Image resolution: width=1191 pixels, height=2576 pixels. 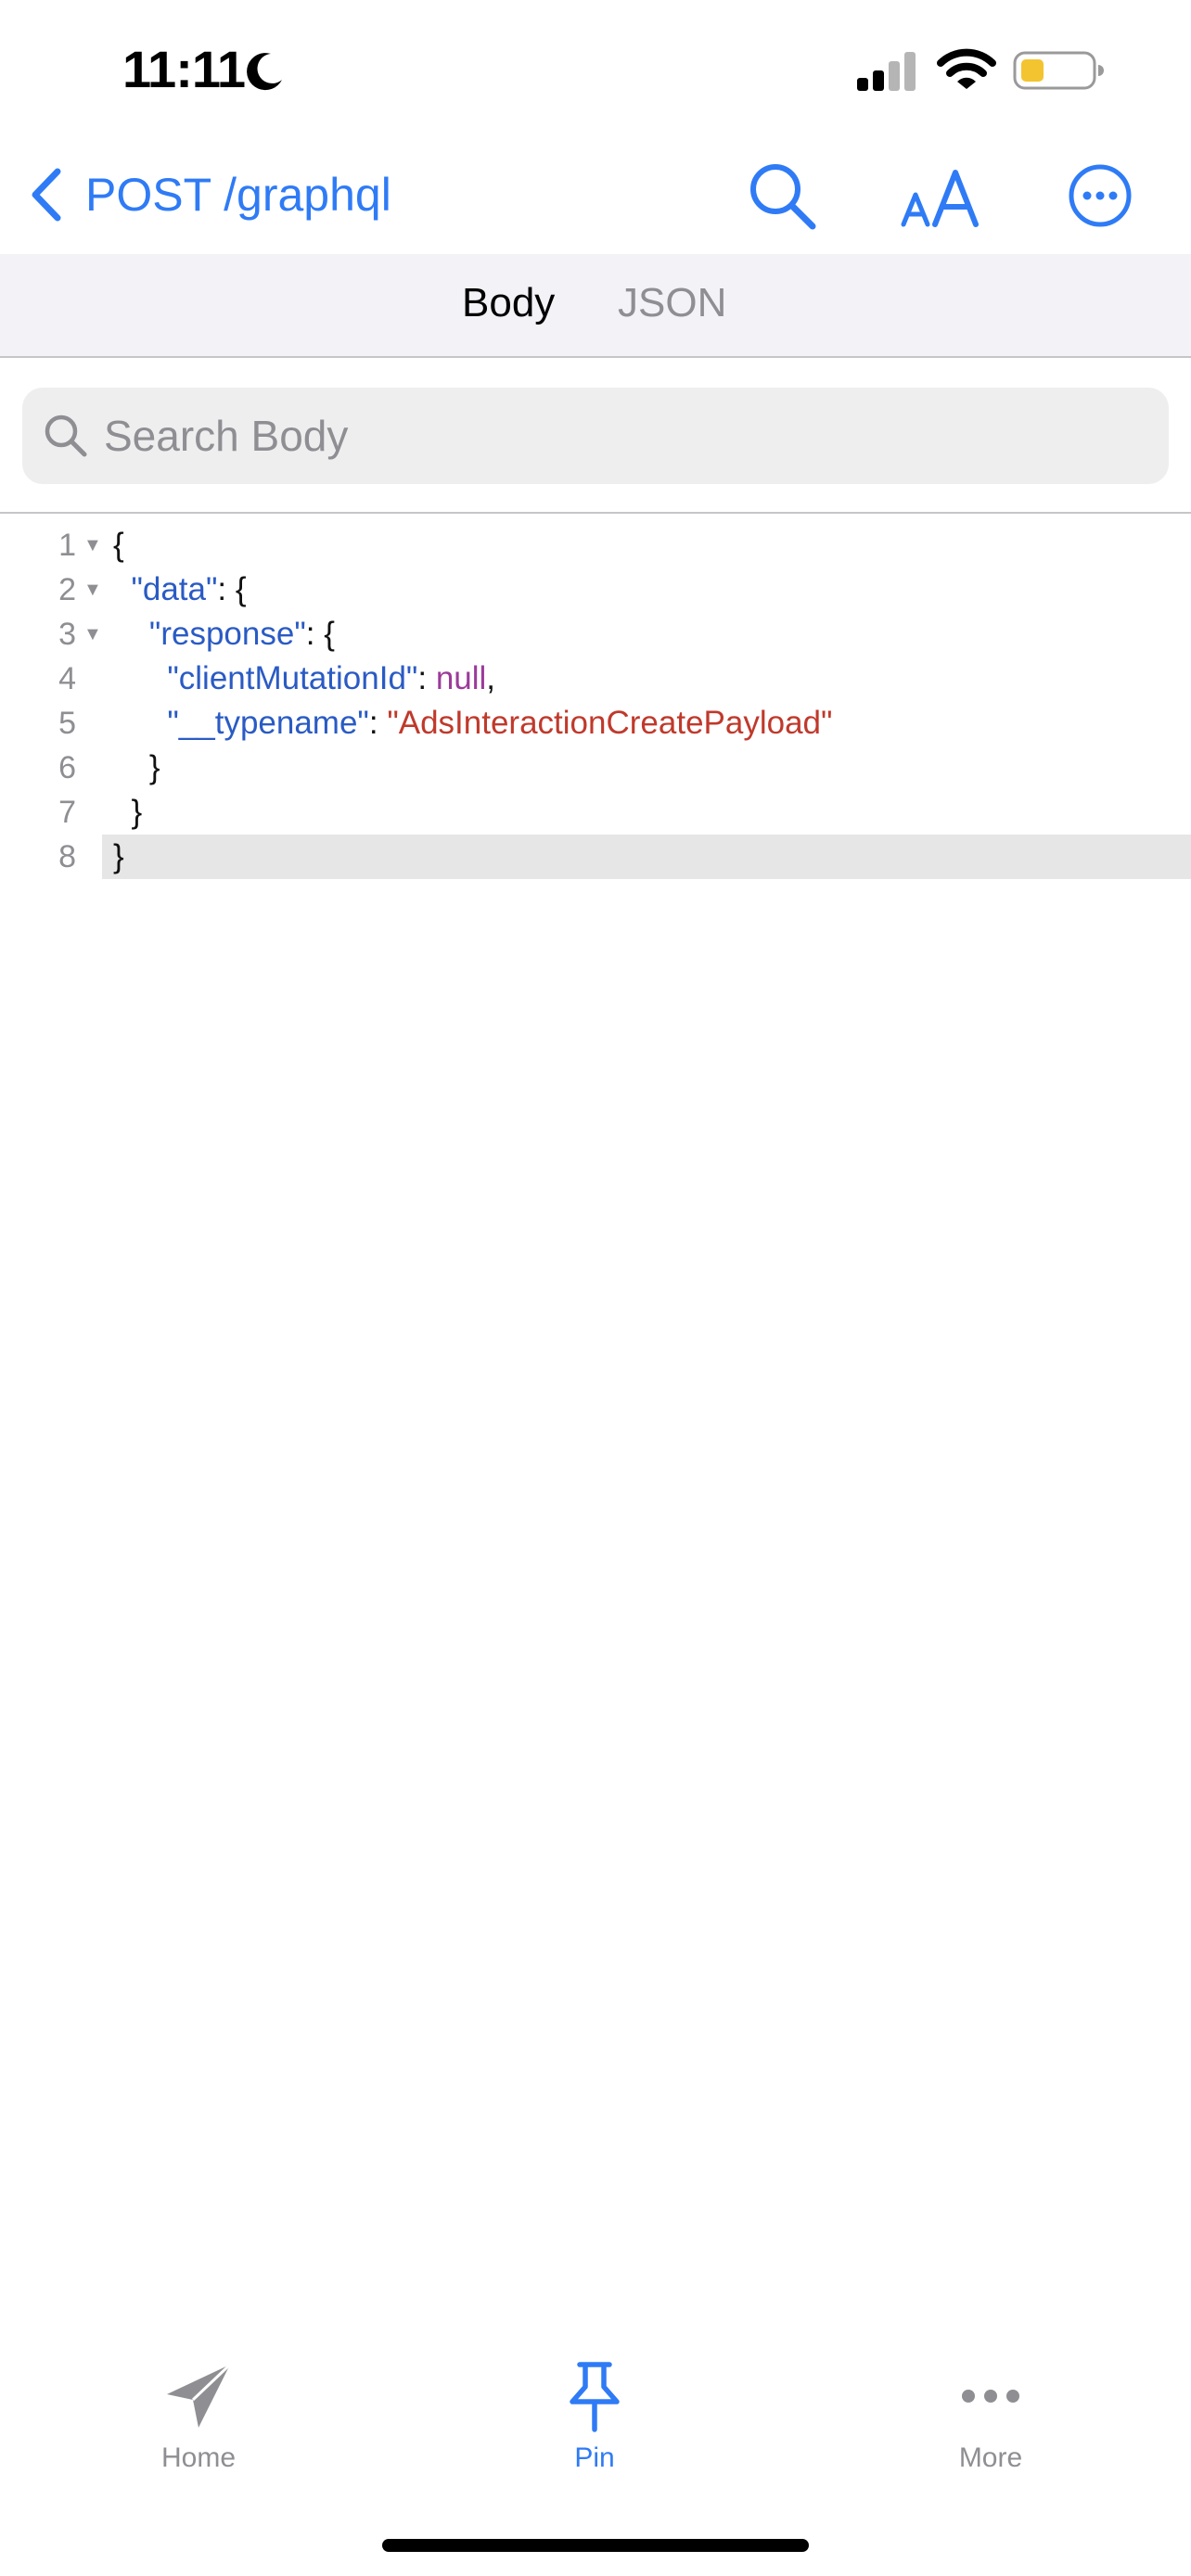 What do you see at coordinates (595, 589) in the screenshot?
I see `code-line: 2 ▼ "data": {` at bounding box center [595, 589].